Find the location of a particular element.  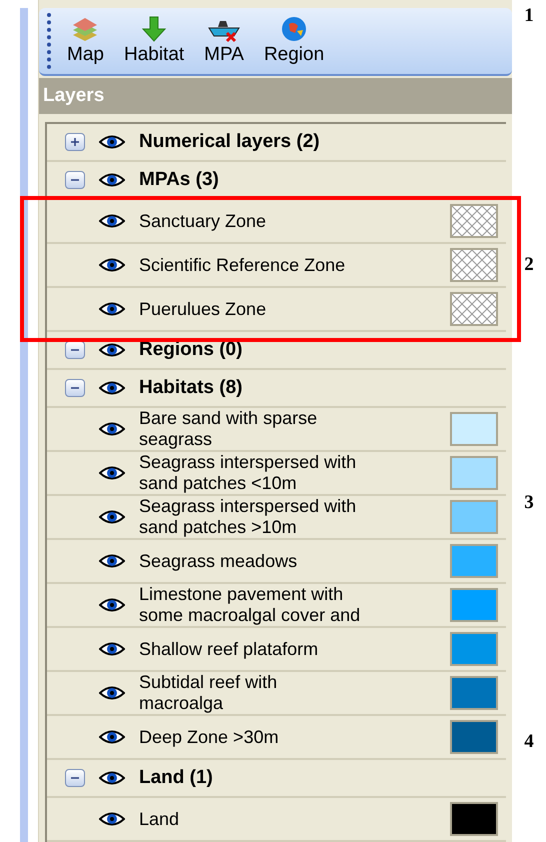

annotation-number: 2 is located at coordinates (529, 264).